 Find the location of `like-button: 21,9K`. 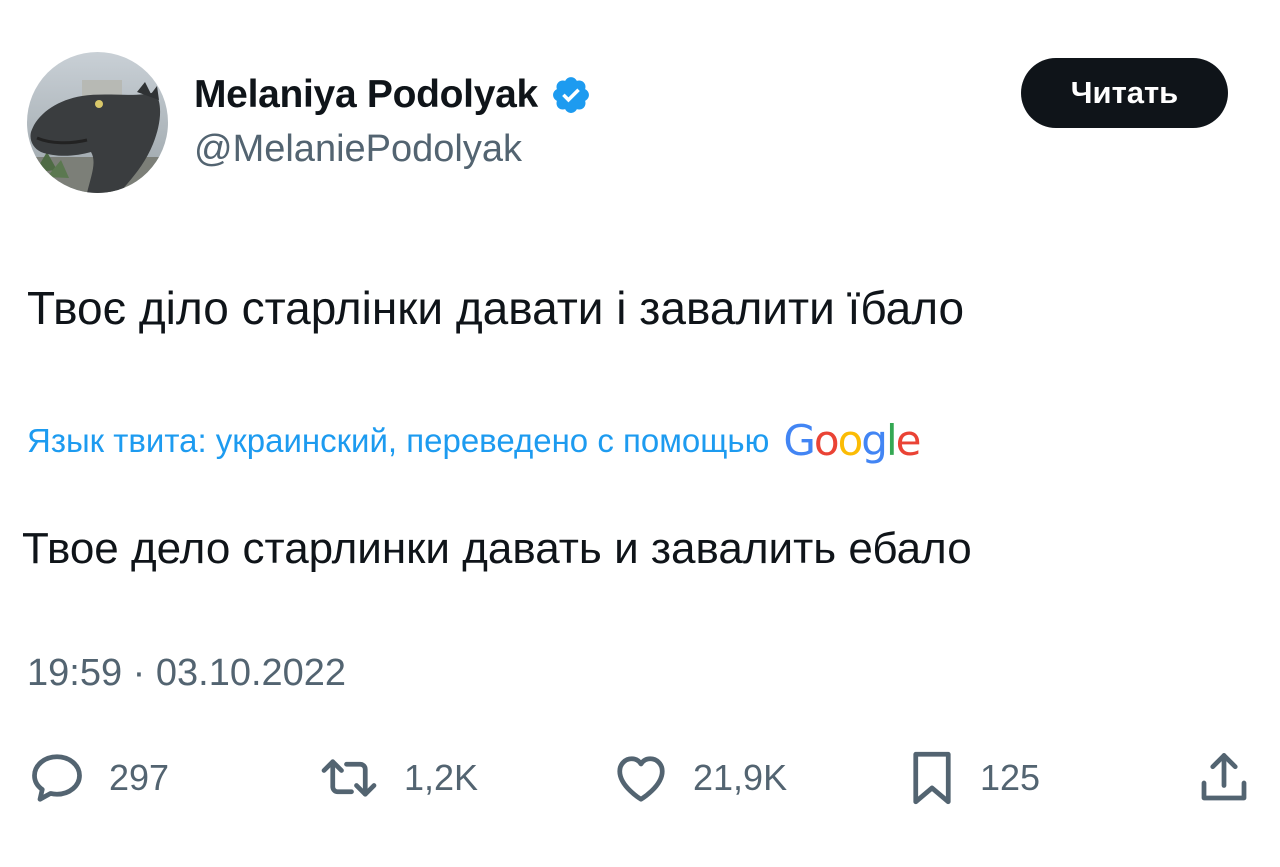

like-button: 21,9K is located at coordinates (699, 778).